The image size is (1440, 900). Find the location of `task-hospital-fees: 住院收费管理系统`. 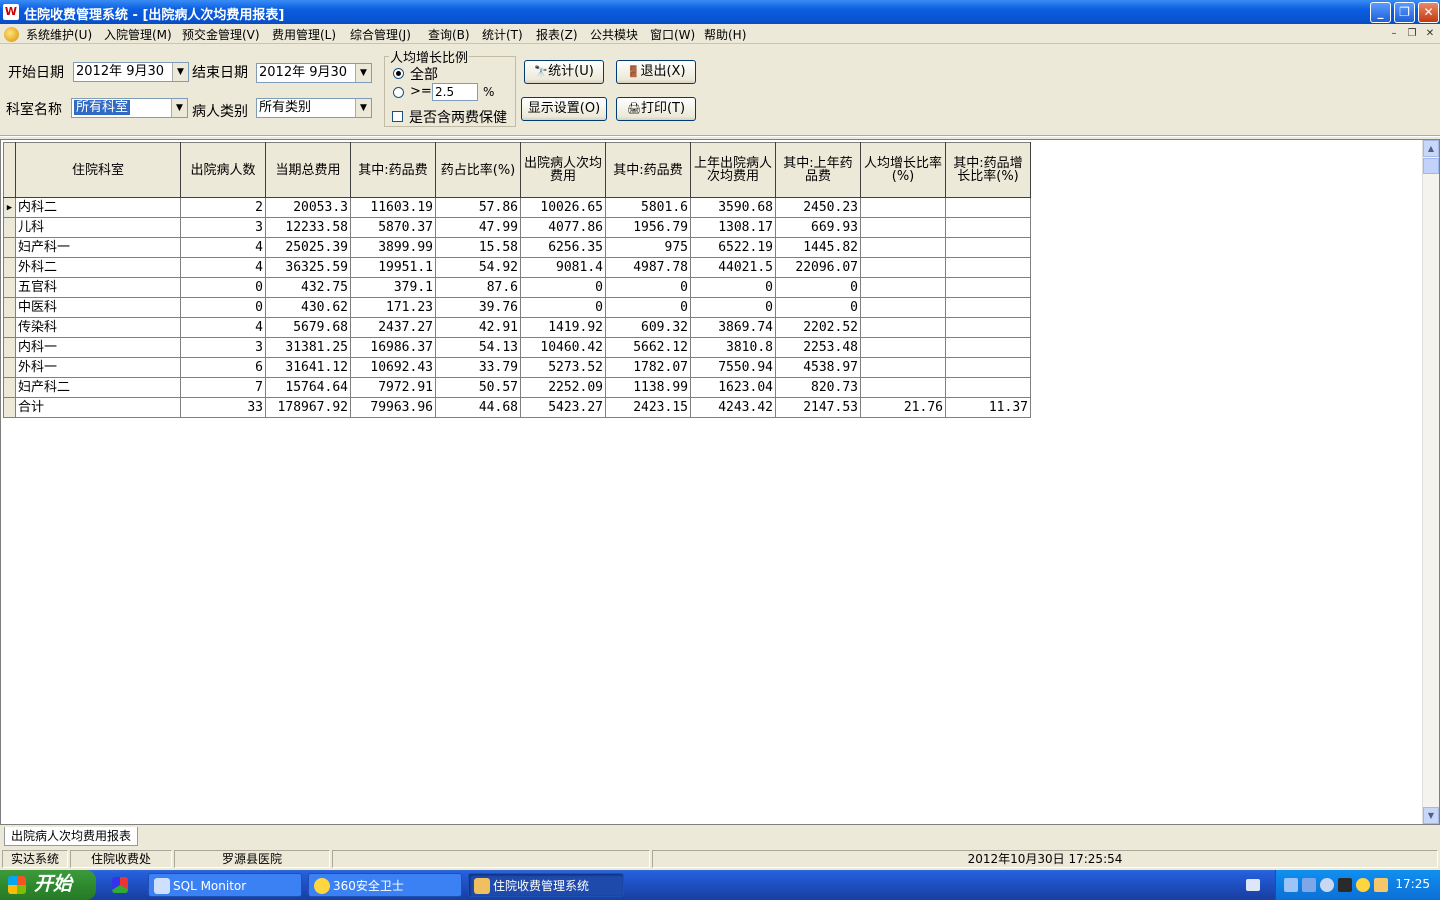

task-hospital-fees: 住院收费管理系统 is located at coordinates (546, 885).